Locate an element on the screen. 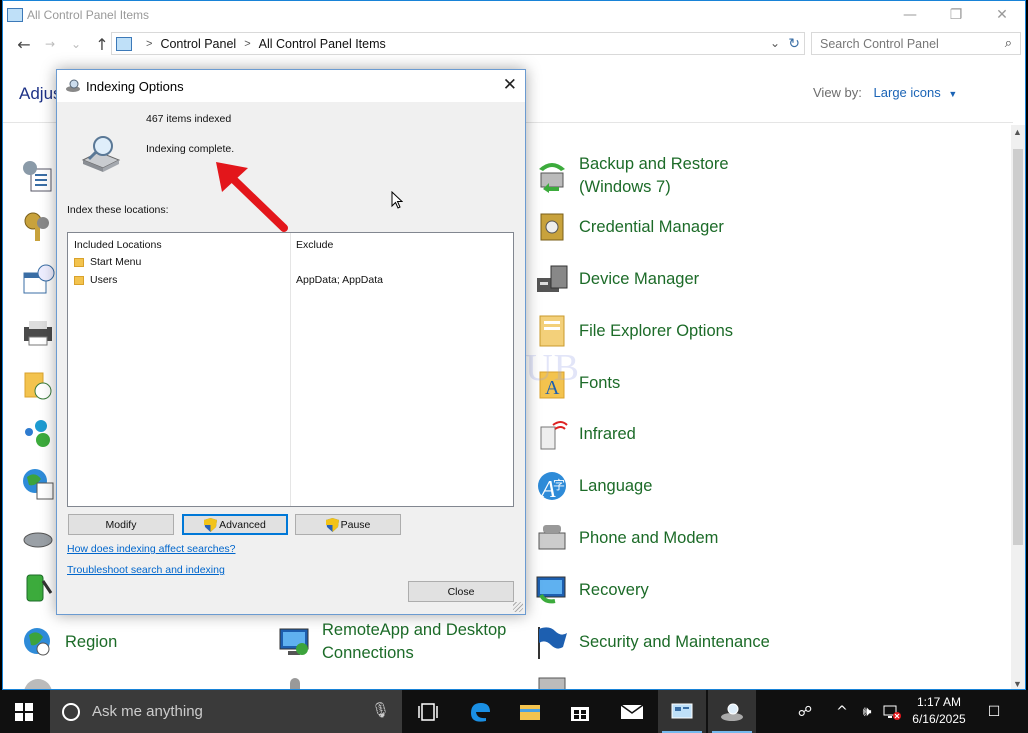 The height and width of the screenshot is (733, 1028). resize-grip is located at coordinates (518, 607).